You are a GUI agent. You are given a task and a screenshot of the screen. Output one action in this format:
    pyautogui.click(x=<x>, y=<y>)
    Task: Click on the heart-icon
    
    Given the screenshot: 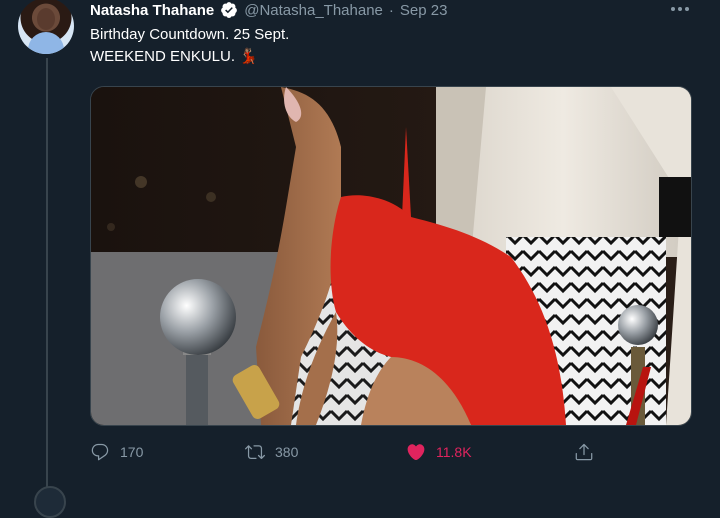 What is the action you would take?
    pyautogui.click(x=416, y=452)
    